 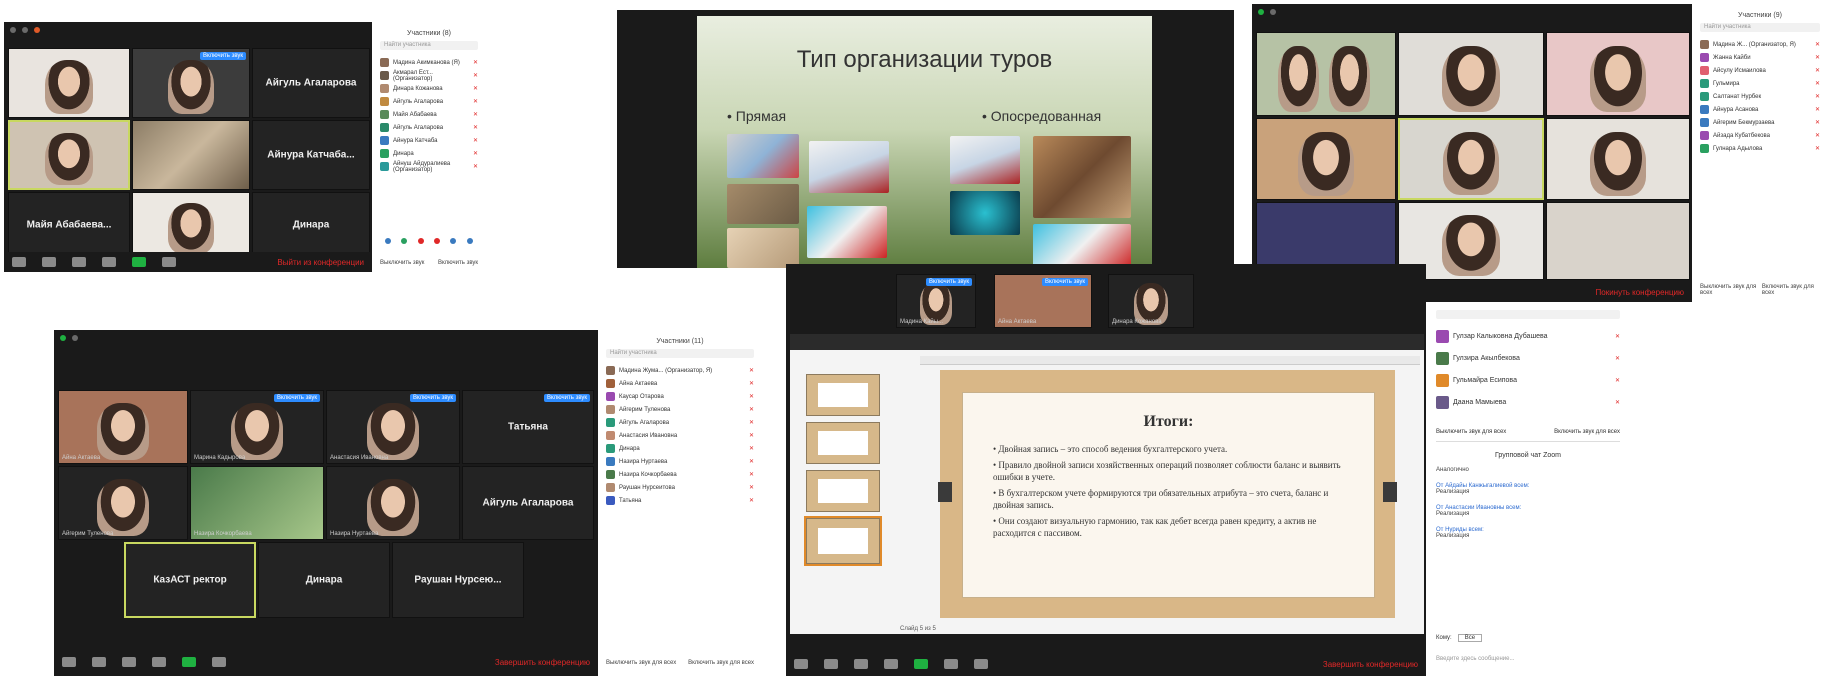 What do you see at coordinates (393, 503) in the screenshot?
I see `video-tile: Назира Нуртаева` at bounding box center [393, 503].